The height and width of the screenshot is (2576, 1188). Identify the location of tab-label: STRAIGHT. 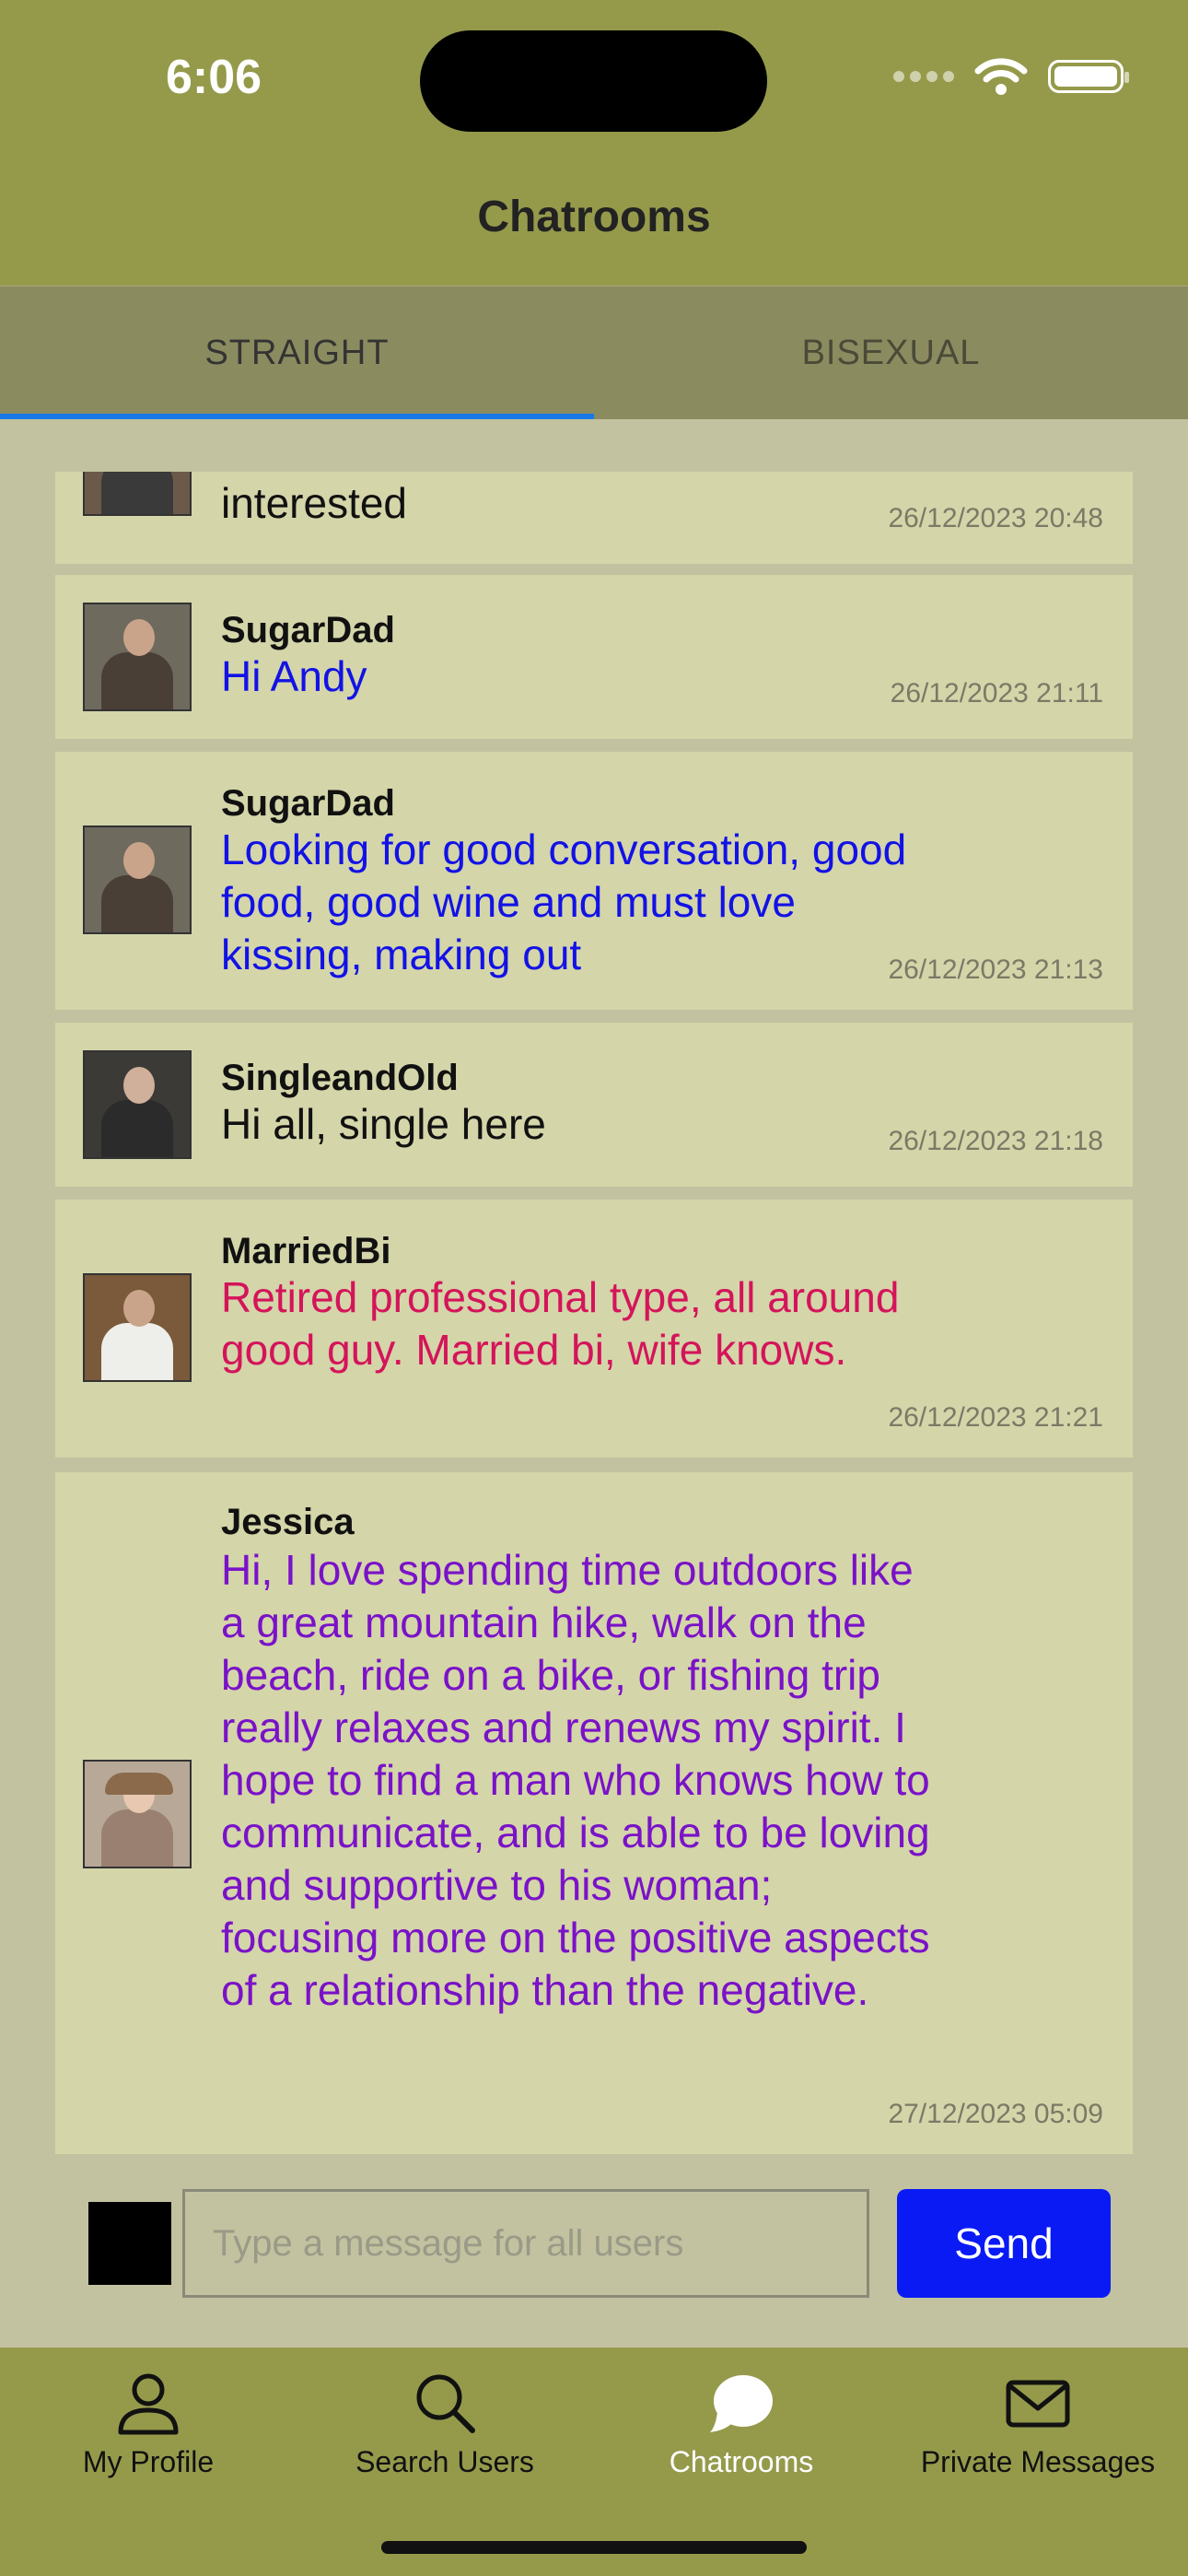
(297, 352).